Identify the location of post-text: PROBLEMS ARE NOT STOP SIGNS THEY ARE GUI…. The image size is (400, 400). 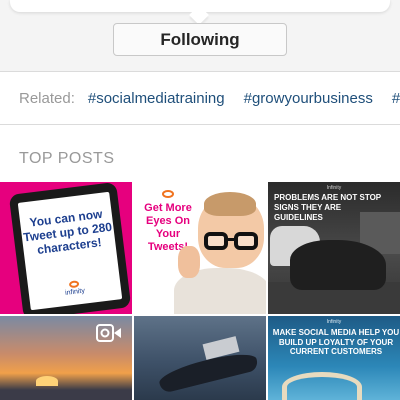
(327, 207).